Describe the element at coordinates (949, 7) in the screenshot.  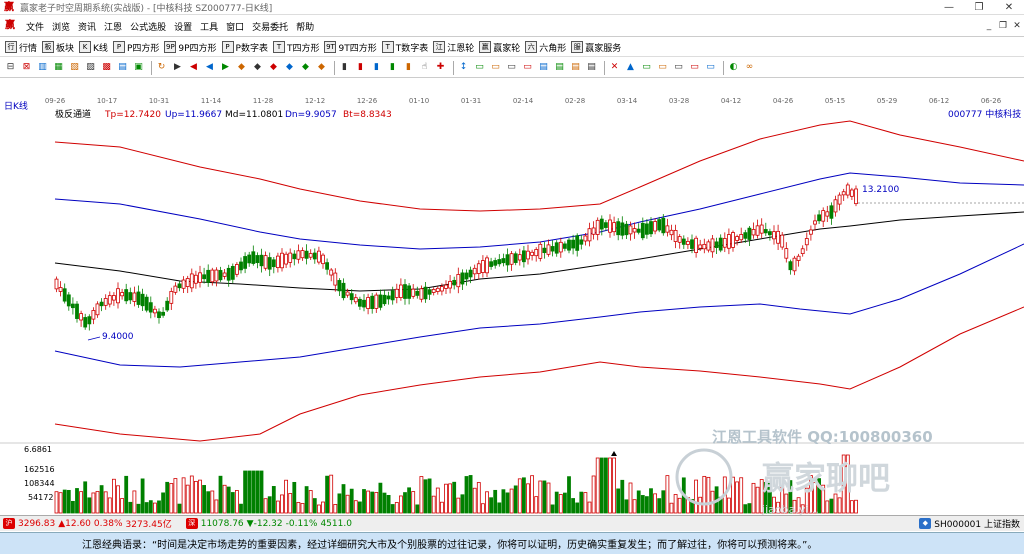
I see `minimize-button: —` at that location.